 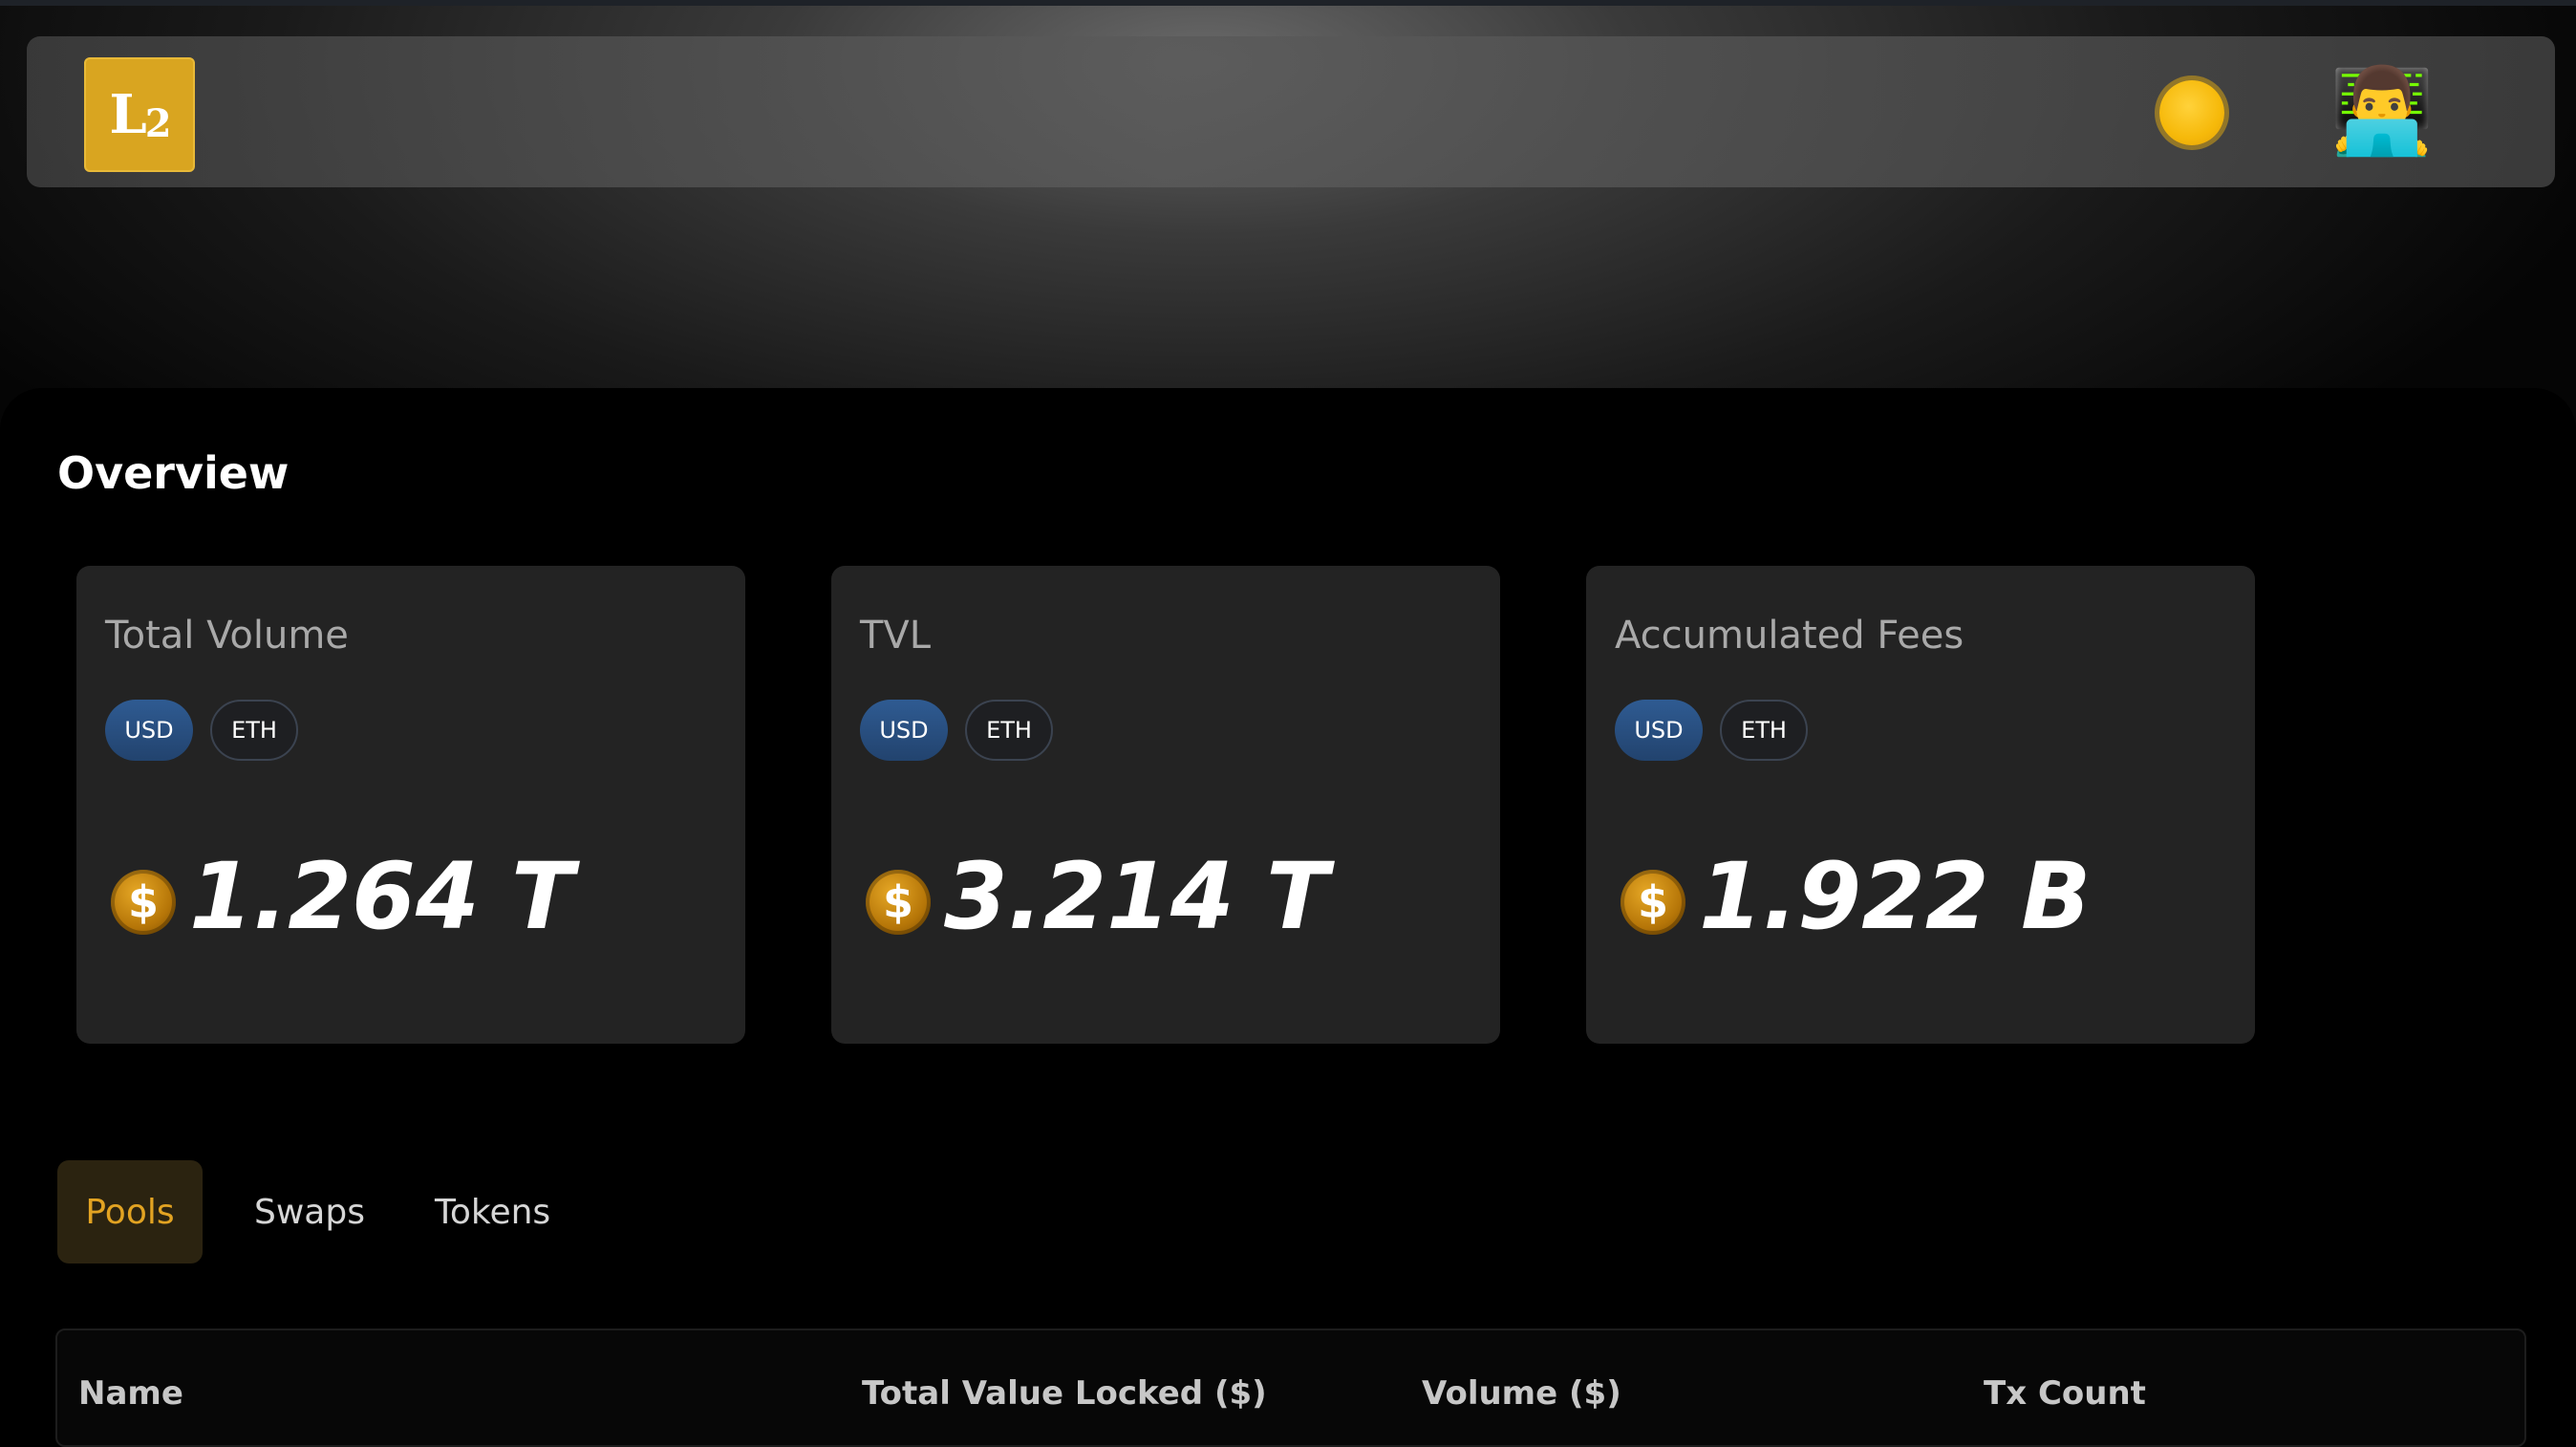 I want to click on stat-value: 1.922 B, so click(x=1895, y=896).